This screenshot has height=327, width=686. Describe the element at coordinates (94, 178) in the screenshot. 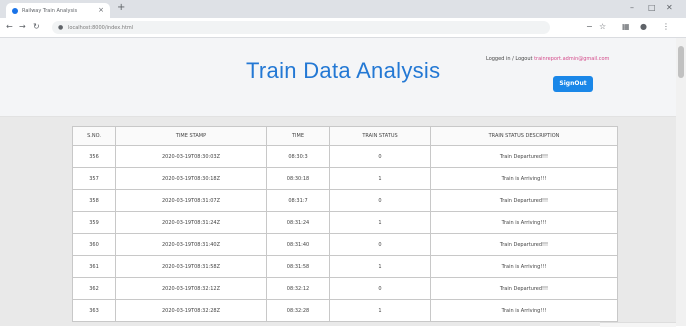

I see `cell-sno: 357` at that location.